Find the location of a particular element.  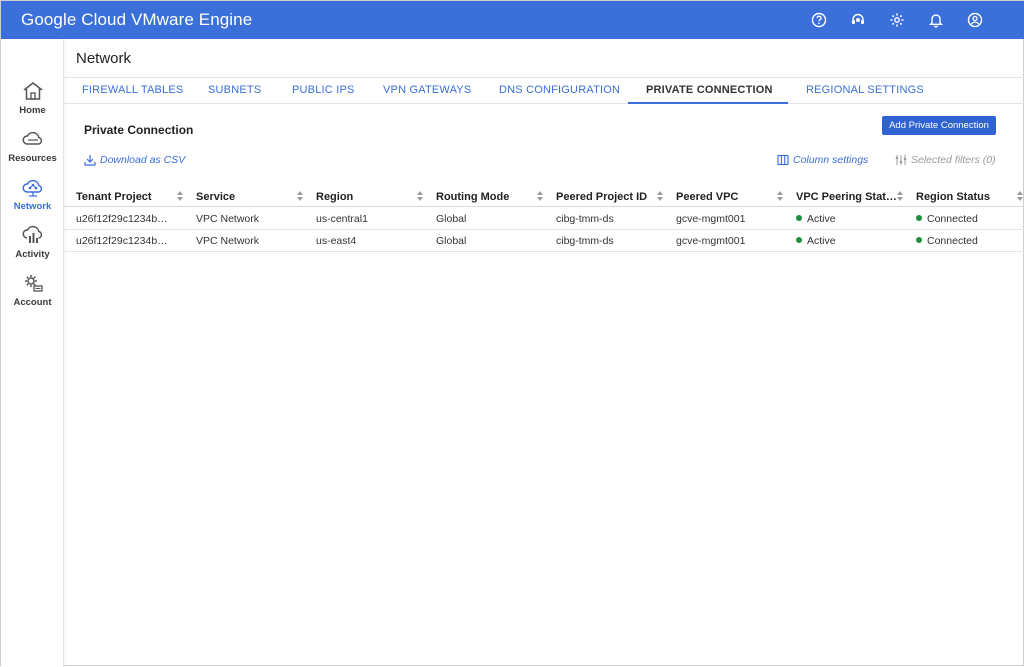

nav-item-activity: Activity is located at coordinates (32, 241).